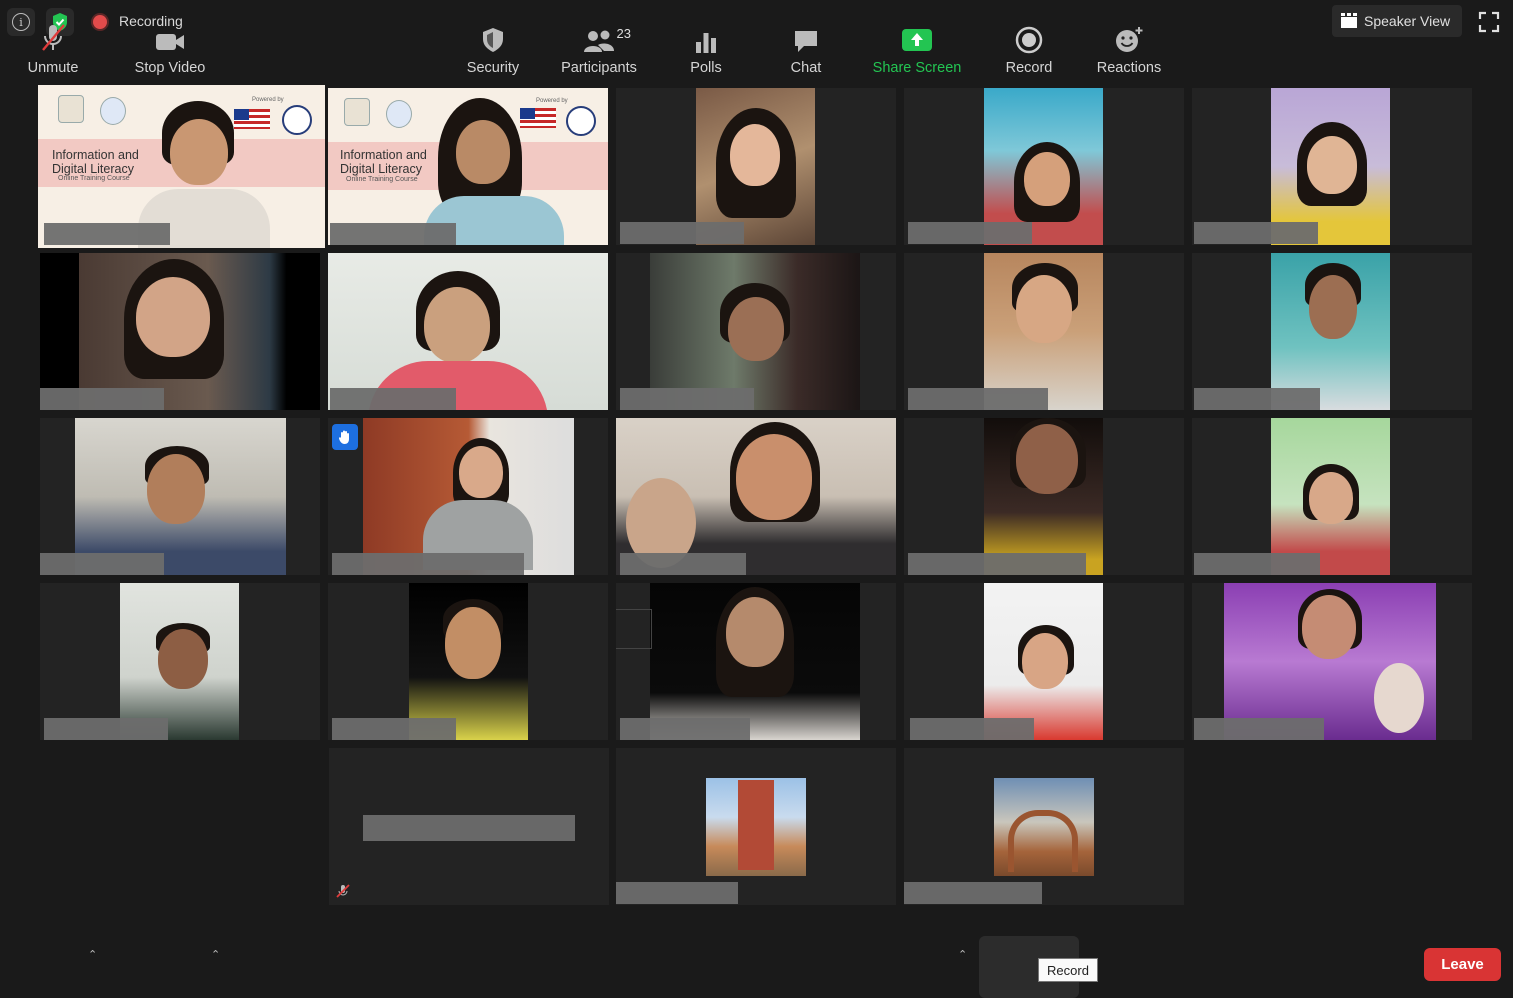  What do you see at coordinates (1407, 21) in the screenshot?
I see `speaker-view-label: Speaker View` at bounding box center [1407, 21].